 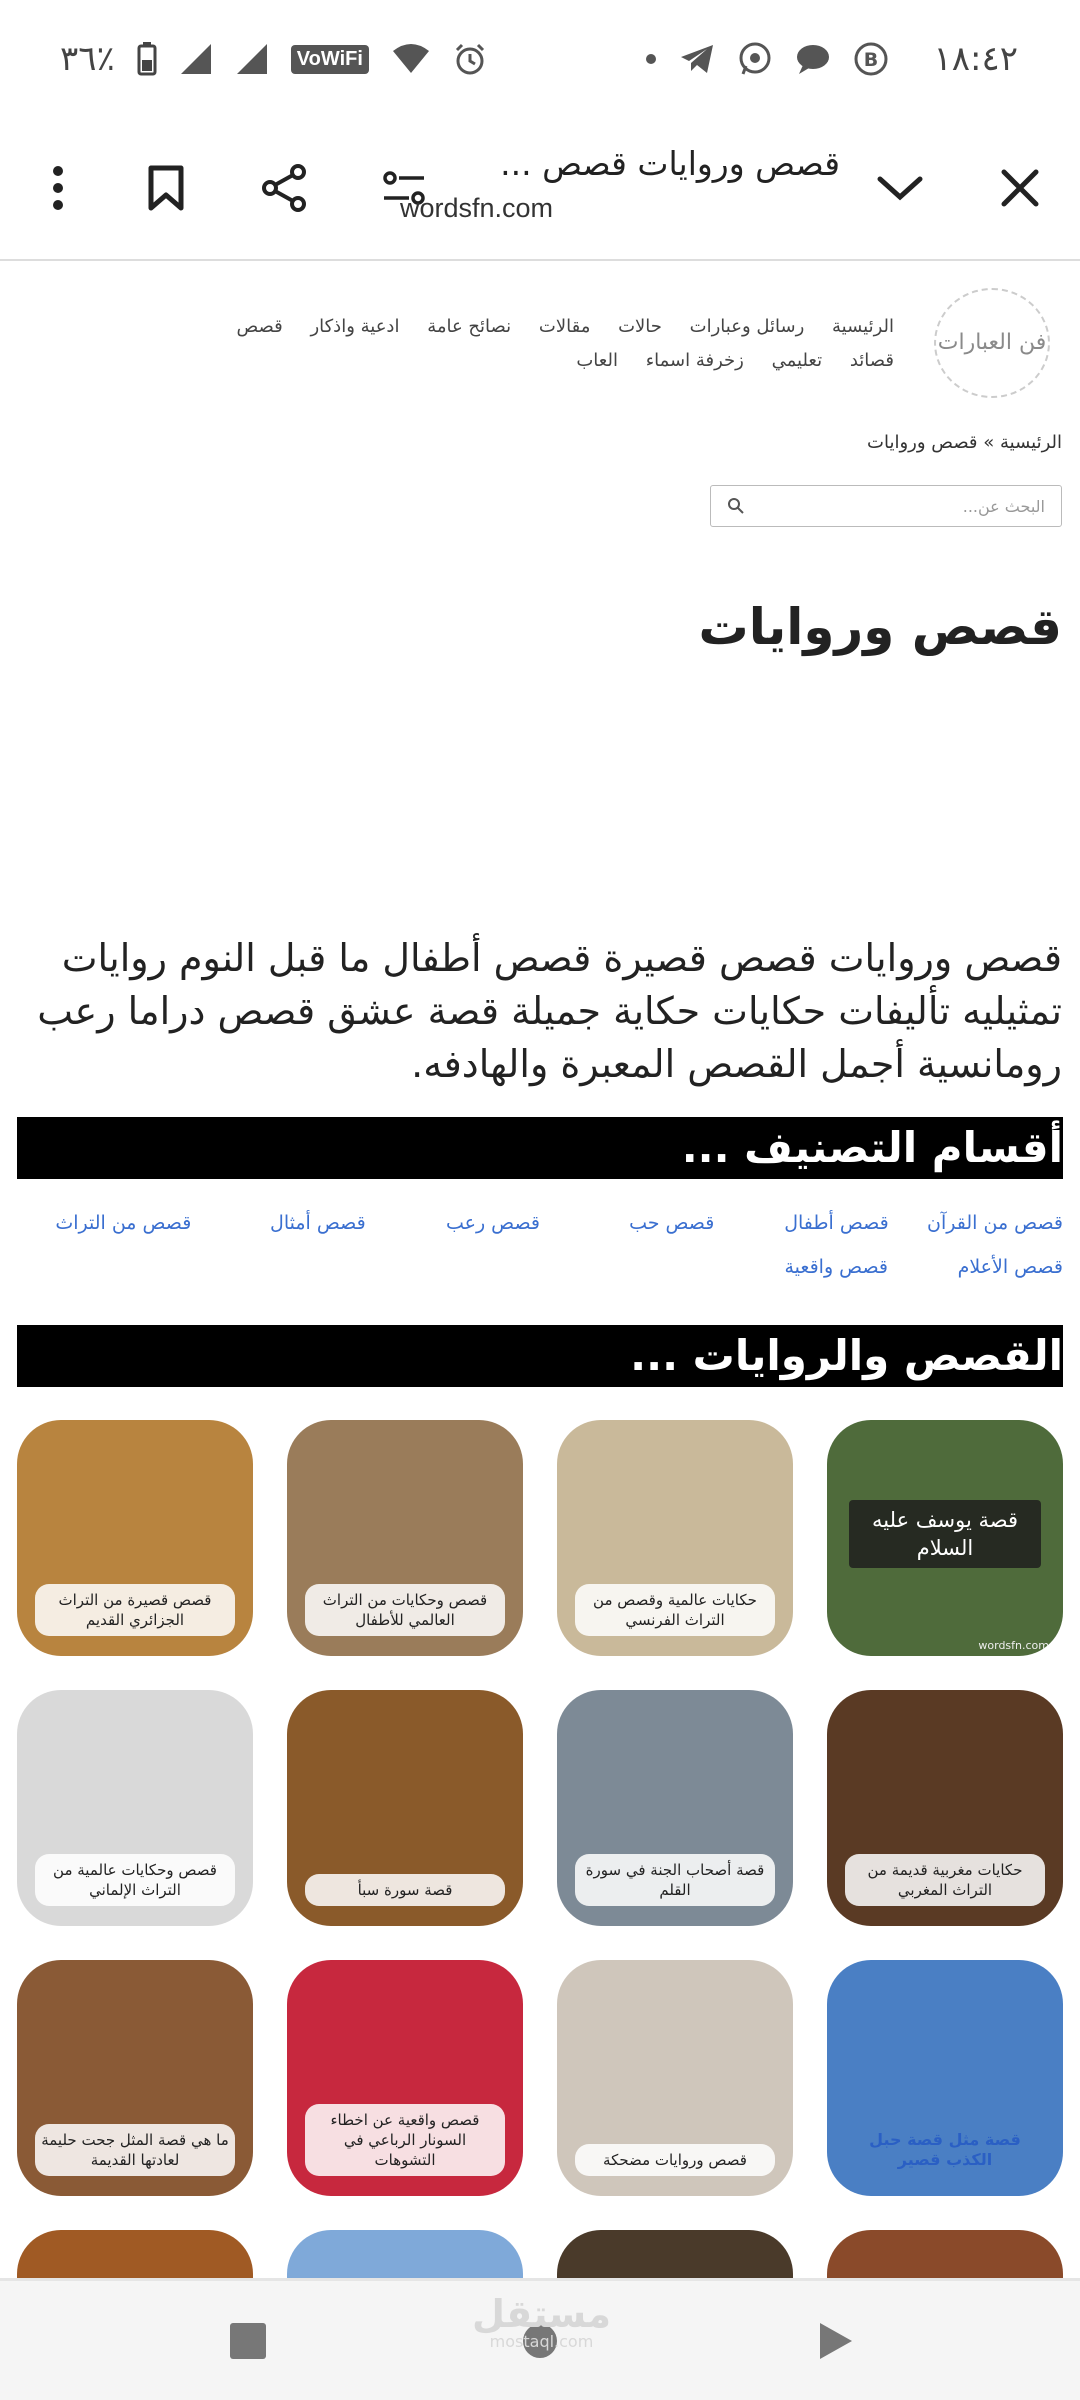 What do you see at coordinates (284, 188) in the screenshot?
I see `share-icon` at bounding box center [284, 188].